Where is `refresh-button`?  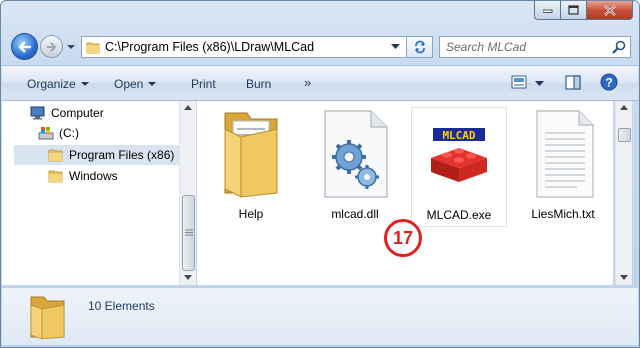
refresh-button is located at coordinates (420, 47).